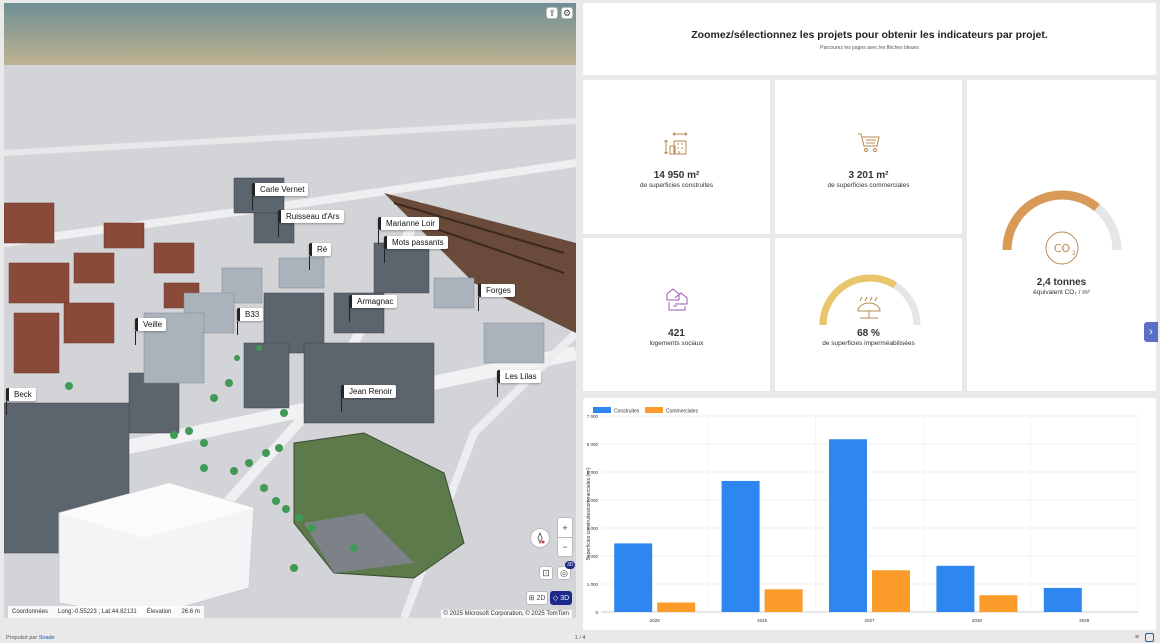  What do you see at coordinates (593, 416) in the screenshot?
I see `y-tick-label: 7 000` at bounding box center [593, 416].